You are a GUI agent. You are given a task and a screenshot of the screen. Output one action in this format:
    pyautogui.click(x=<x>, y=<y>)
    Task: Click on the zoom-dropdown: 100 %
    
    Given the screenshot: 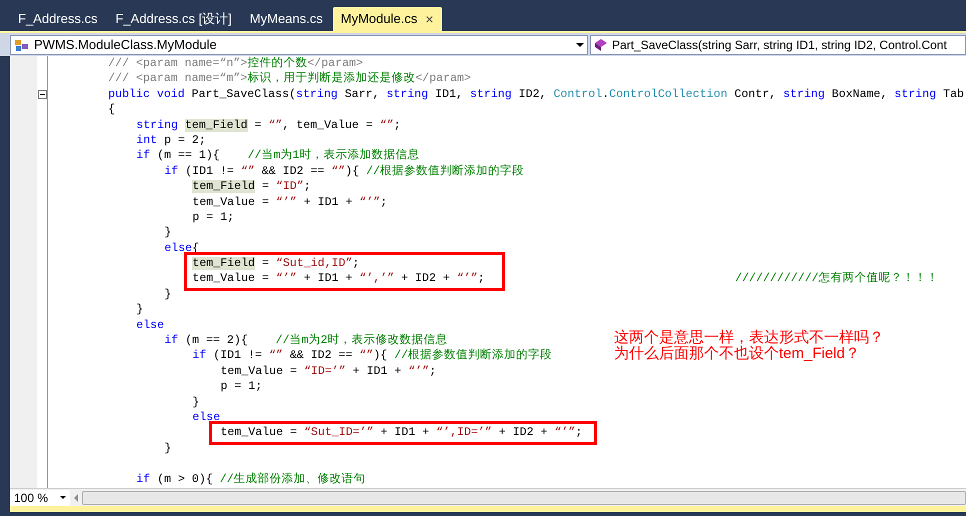 What is the action you would take?
    pyautogui.click(x=40, y=498)
    